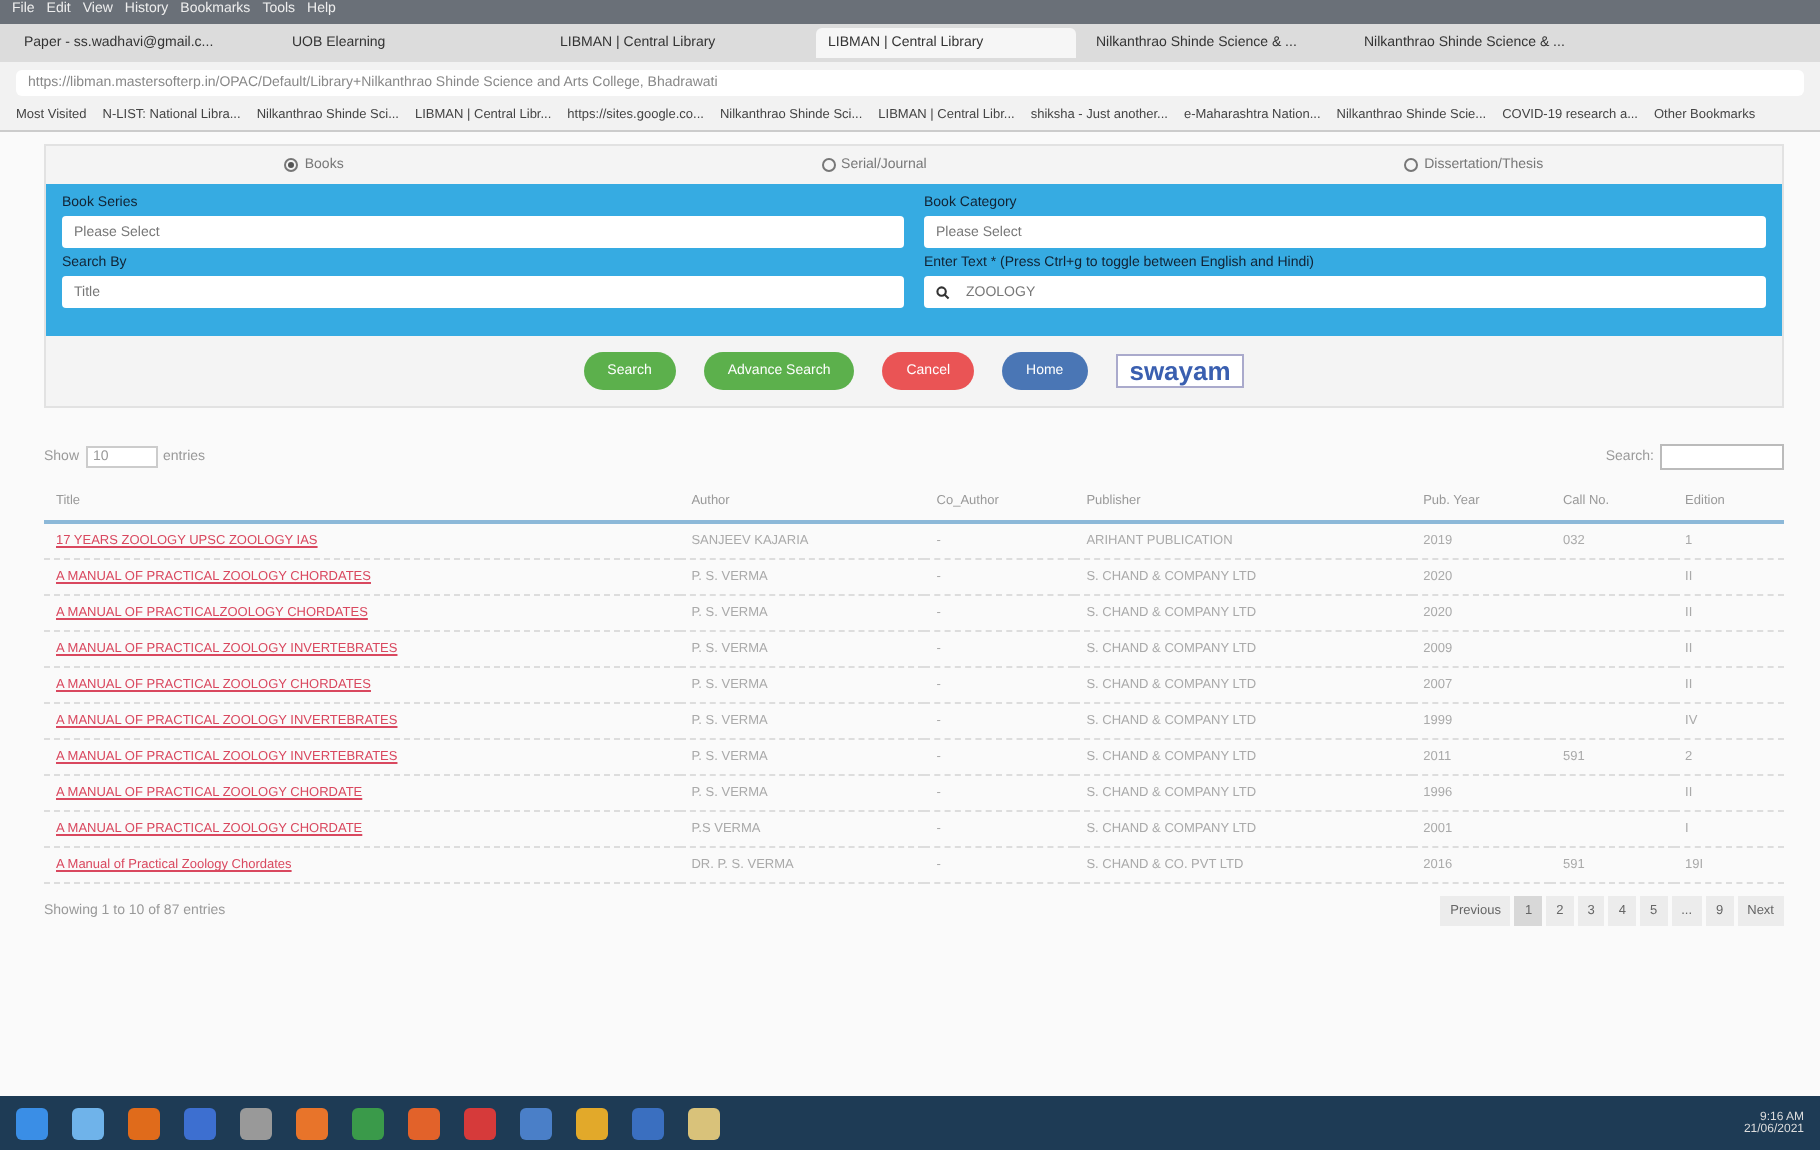  Describe the element at coordinates (943, 292) in the screenshot. I see `search-icon` at that location.